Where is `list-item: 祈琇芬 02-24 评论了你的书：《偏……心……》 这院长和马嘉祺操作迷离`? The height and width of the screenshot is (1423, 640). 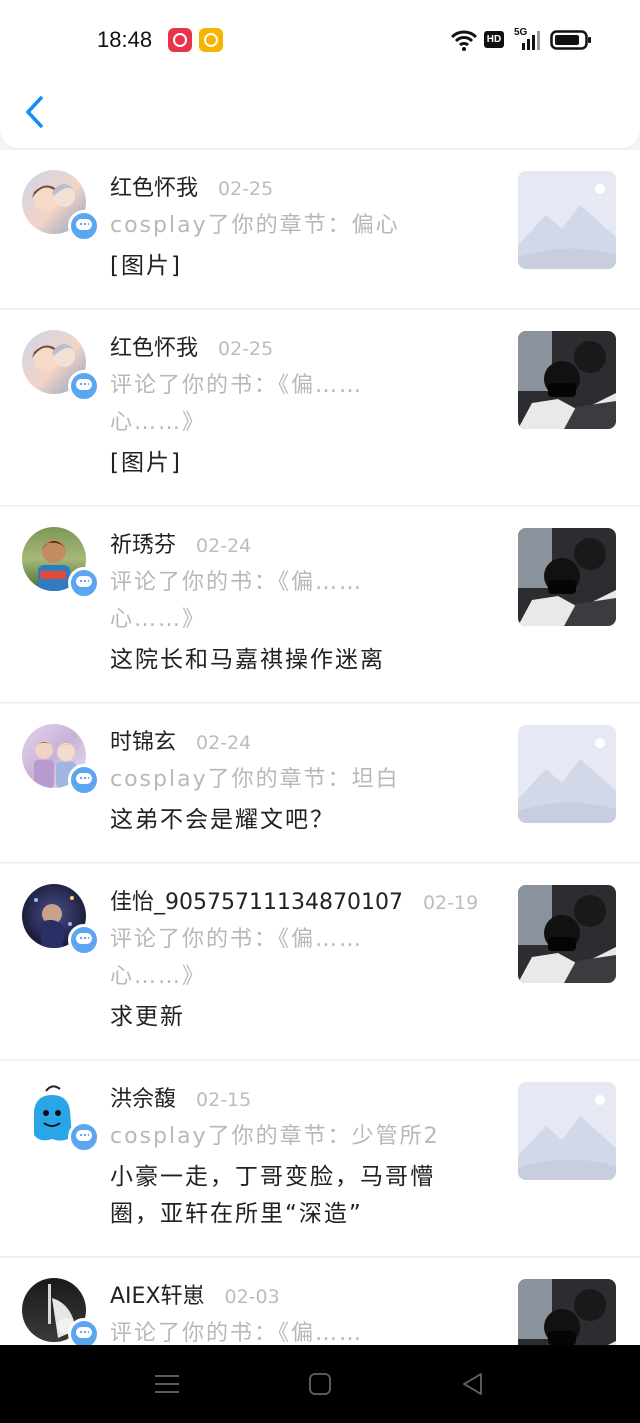
list-item: 祈琇芬 02-24 评论了你的书：《偏……心……》 这院长和马嘉祺操作迷离 is located at coordinates (320, 605).